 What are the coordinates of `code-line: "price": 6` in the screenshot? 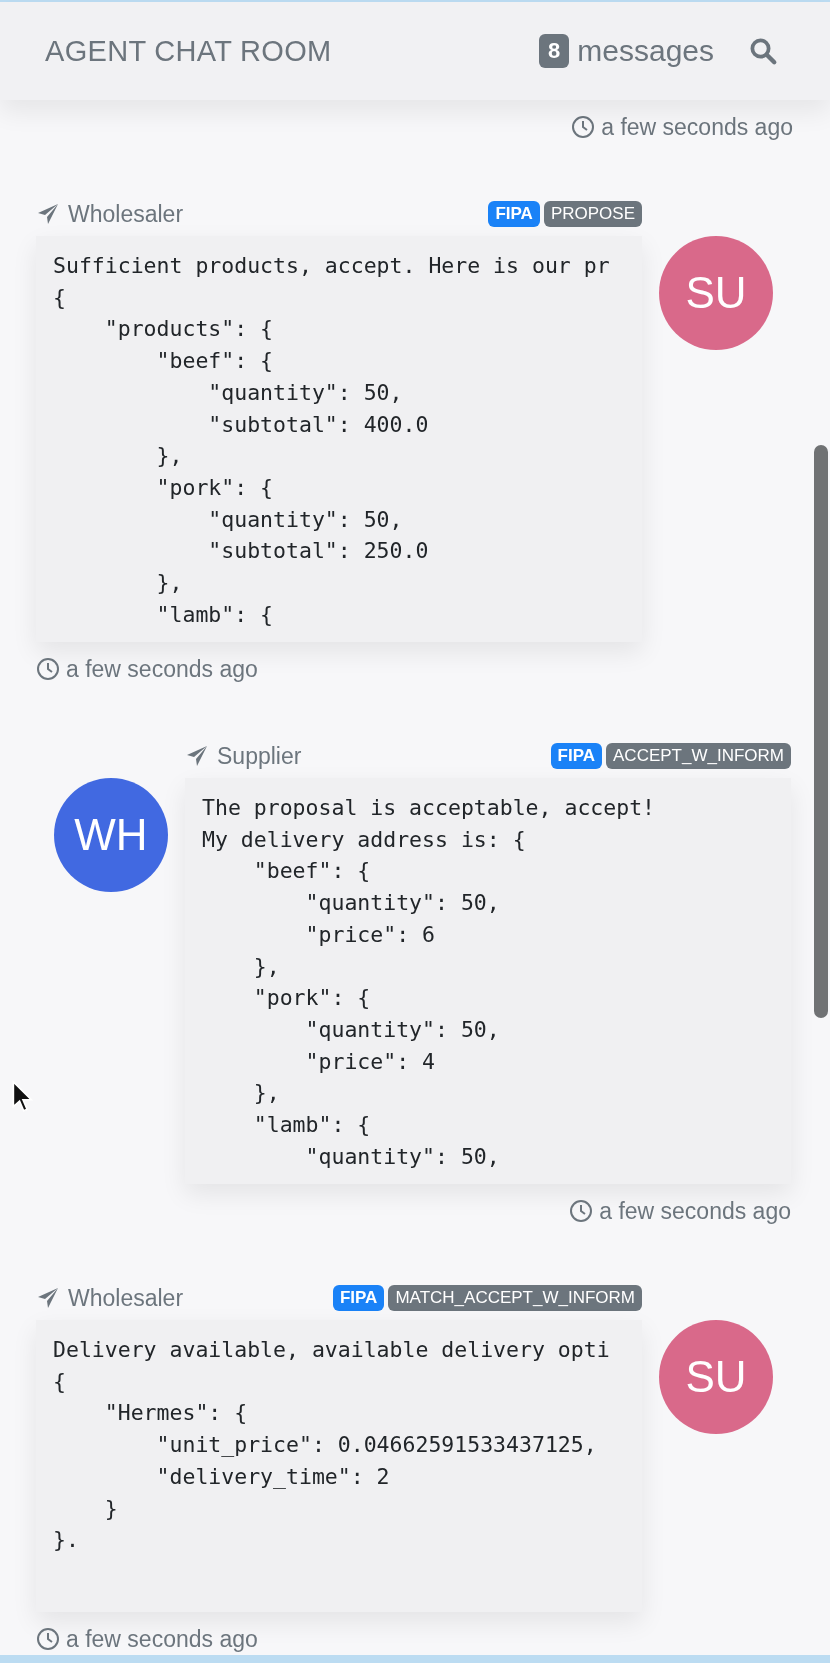 It's located at (370, 934).